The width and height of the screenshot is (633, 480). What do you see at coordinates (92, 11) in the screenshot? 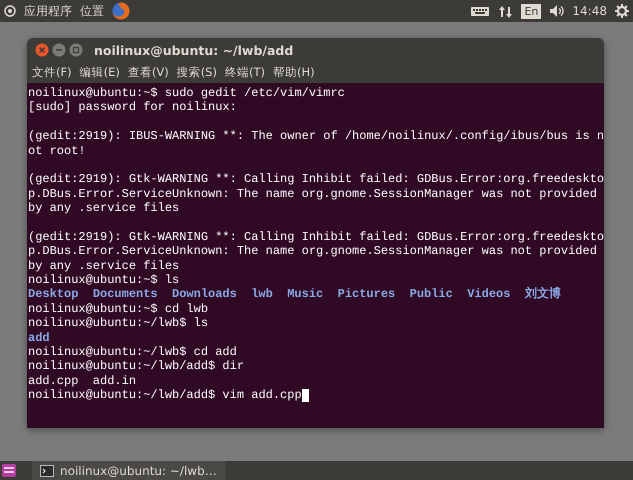
I see `panel-menu: 位置` at bounding box center [92, 11].